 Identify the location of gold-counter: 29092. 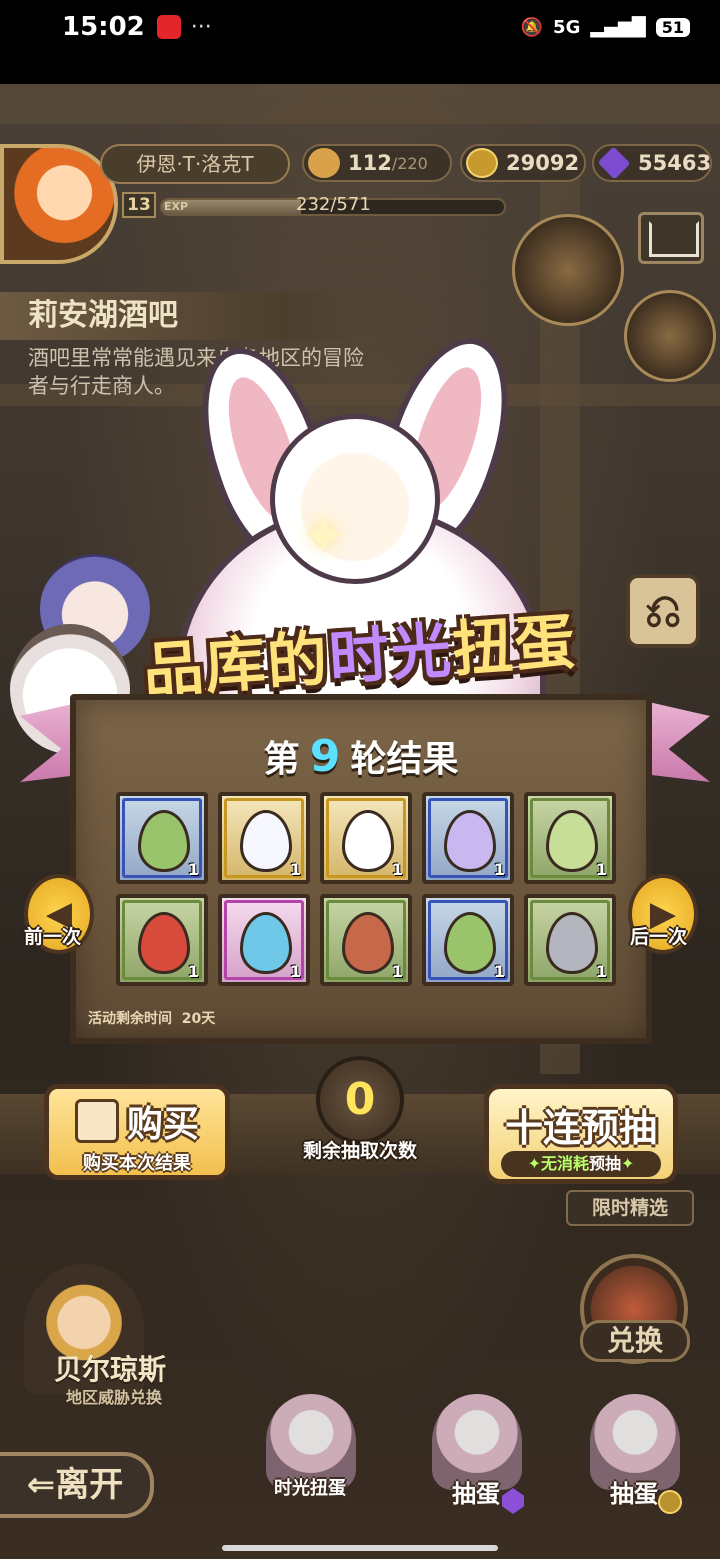
(523, 163).